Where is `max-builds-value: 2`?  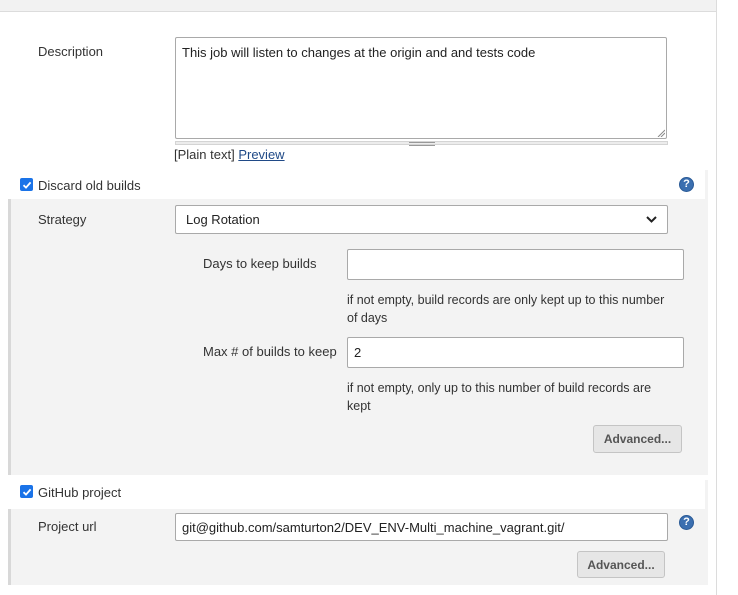
max-builds-value: 2 is located at coordinates (358, 352).